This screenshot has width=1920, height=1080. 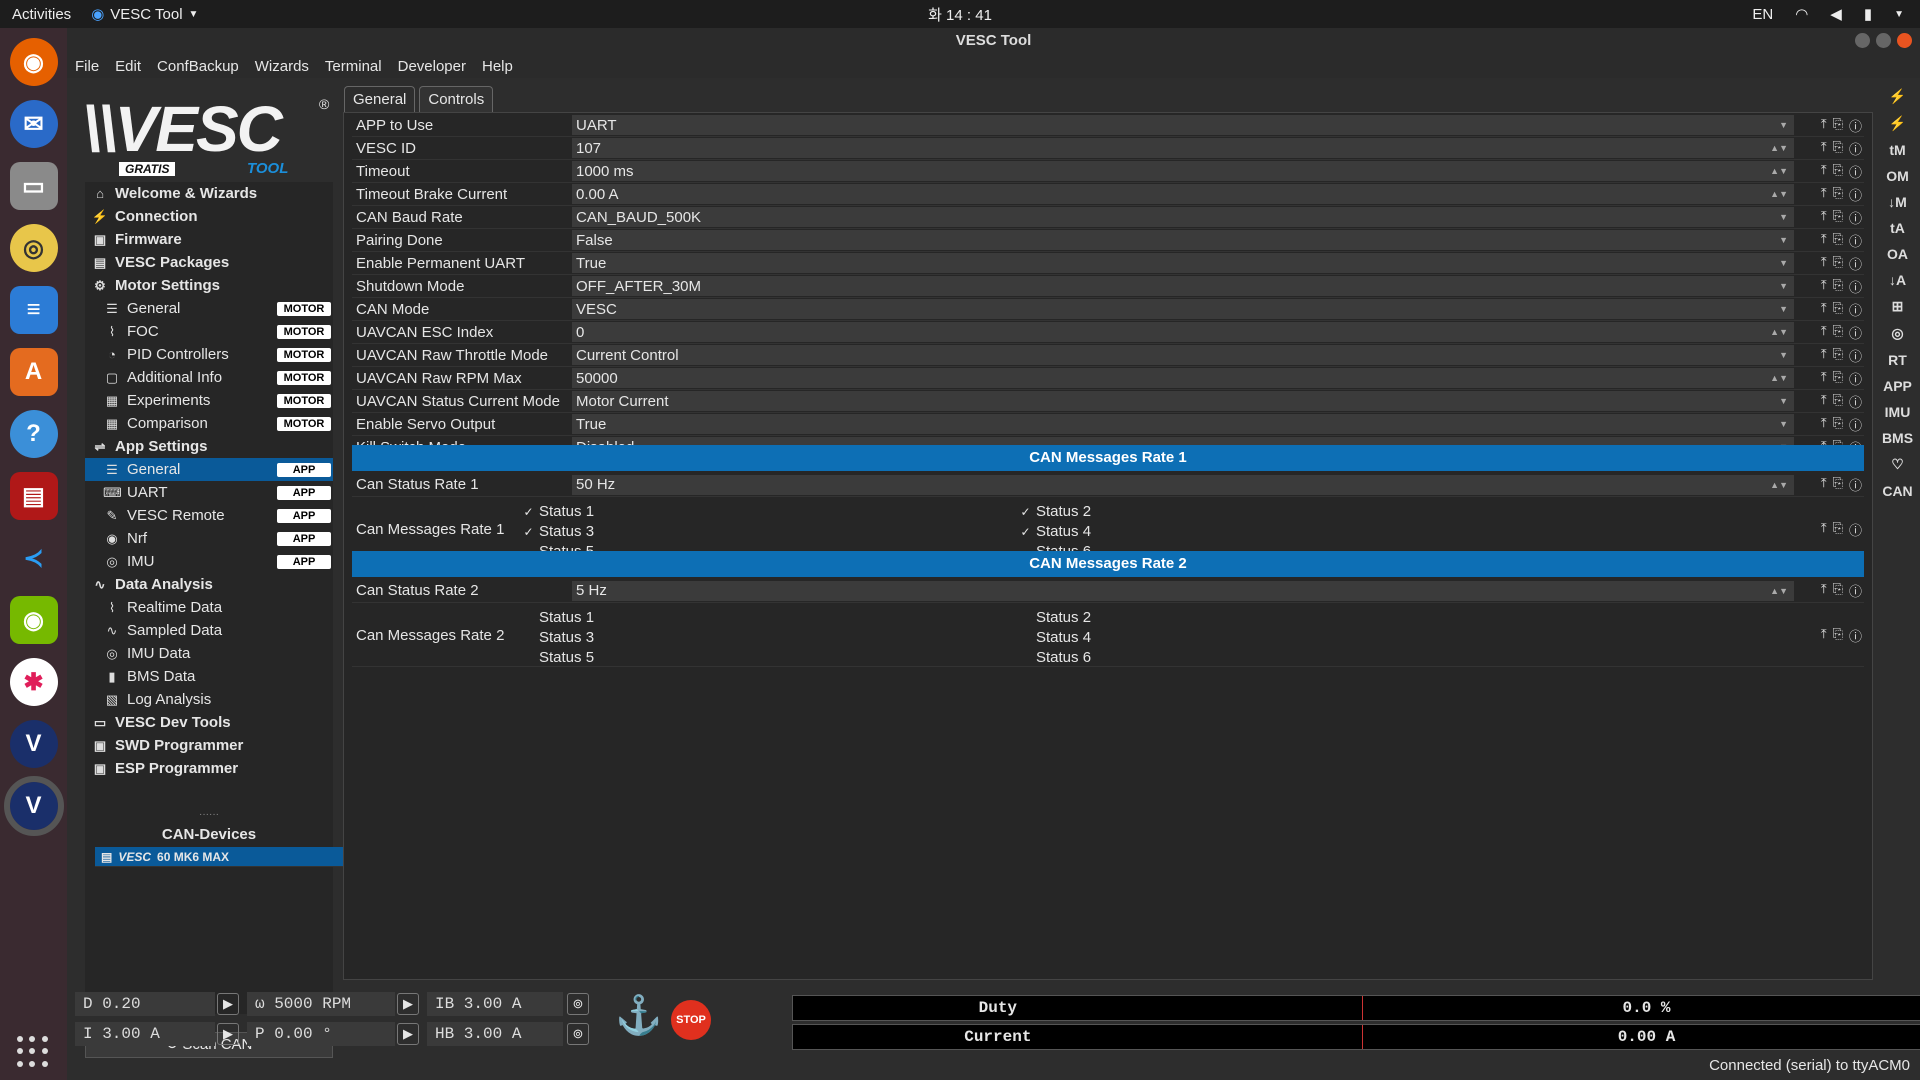 I want to click on nav-item: ⌂ Welcome & Wizards, so click(x=209, y=193).